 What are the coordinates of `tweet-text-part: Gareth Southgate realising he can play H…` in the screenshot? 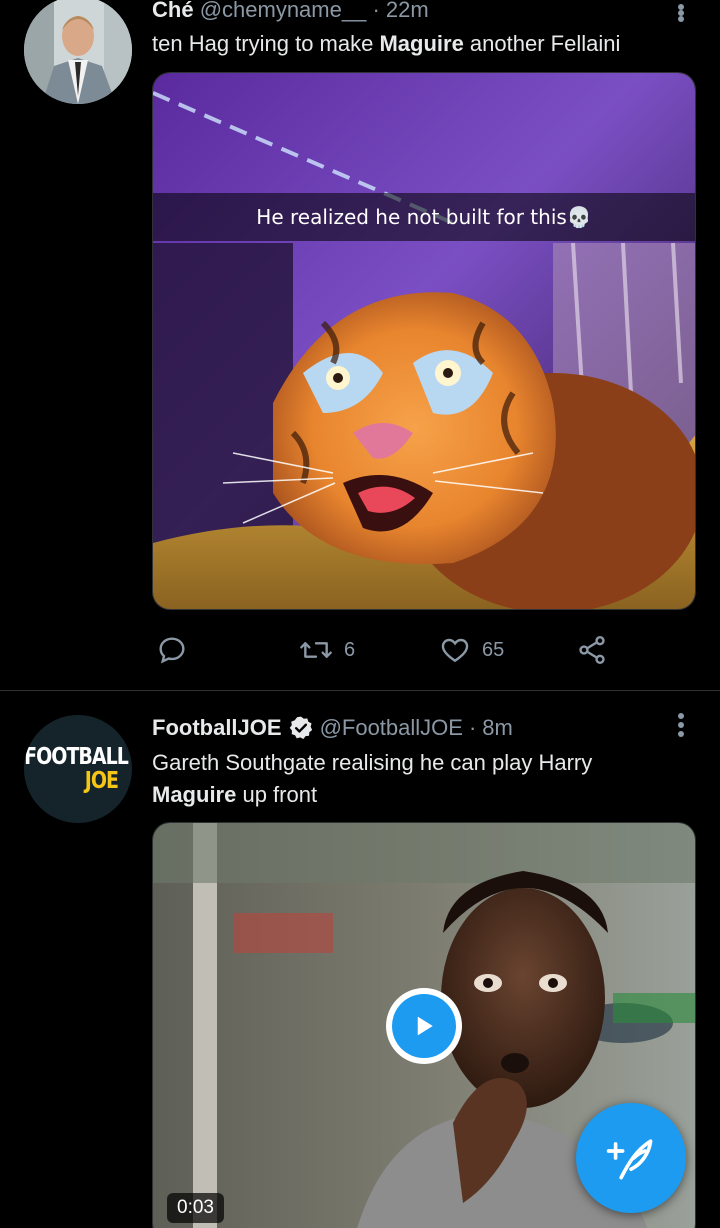 It's located at (372, 762).